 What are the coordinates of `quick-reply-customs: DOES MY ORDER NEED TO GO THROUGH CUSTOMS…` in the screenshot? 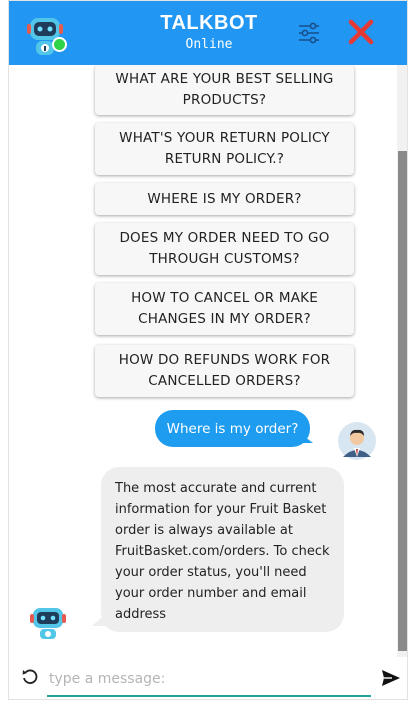 It's located at (224, 249).